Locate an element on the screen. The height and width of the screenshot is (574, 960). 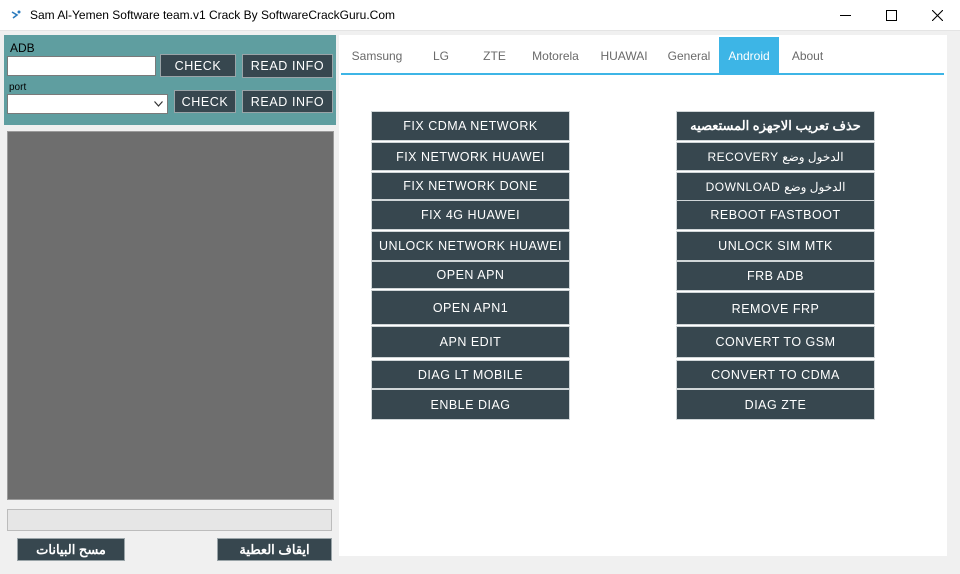
port-read-info-button: READ INFO is located at coordinates (287, 101).